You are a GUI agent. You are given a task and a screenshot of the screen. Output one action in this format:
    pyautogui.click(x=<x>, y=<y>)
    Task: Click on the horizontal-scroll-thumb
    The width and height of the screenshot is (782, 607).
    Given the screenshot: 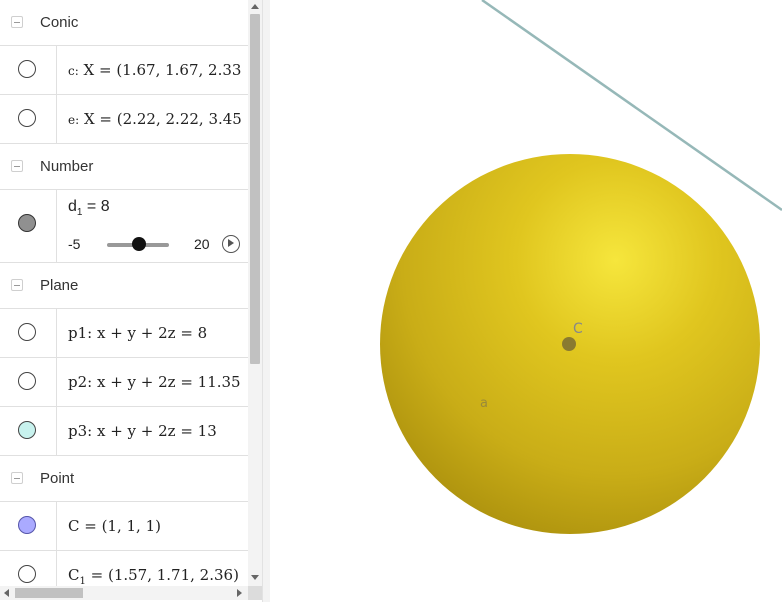 What is the action you would take?
    pyautogui.click(x=49, y=593)
    